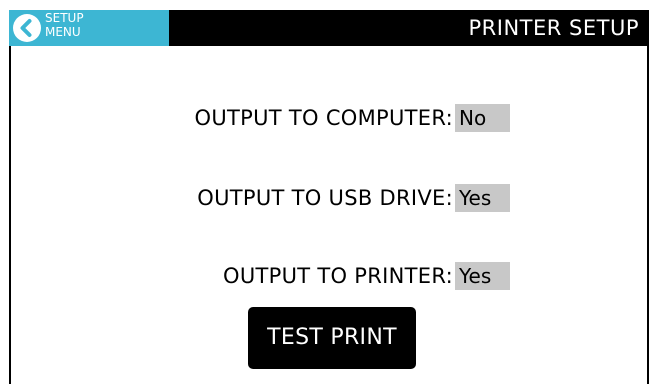 The width and height of the screenshot is (658, 384). I want to click on screen-title: PRINTER SETUP, so click(553, 28).